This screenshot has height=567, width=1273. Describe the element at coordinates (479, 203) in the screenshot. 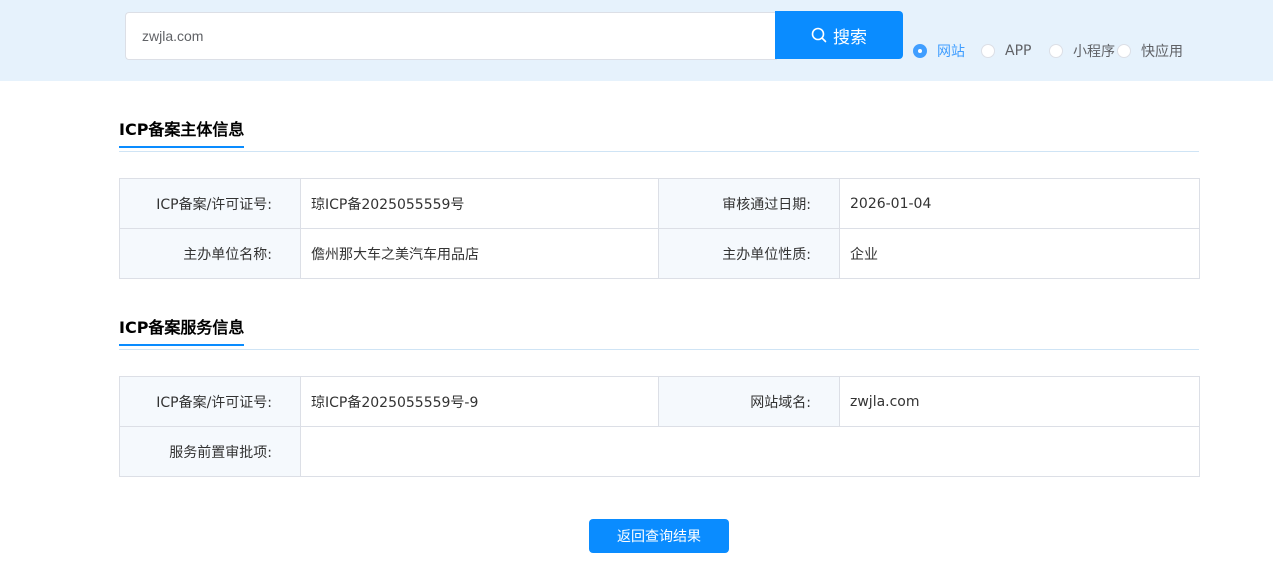

I see `license-value: 琼ICP备2025055559号` at that location.